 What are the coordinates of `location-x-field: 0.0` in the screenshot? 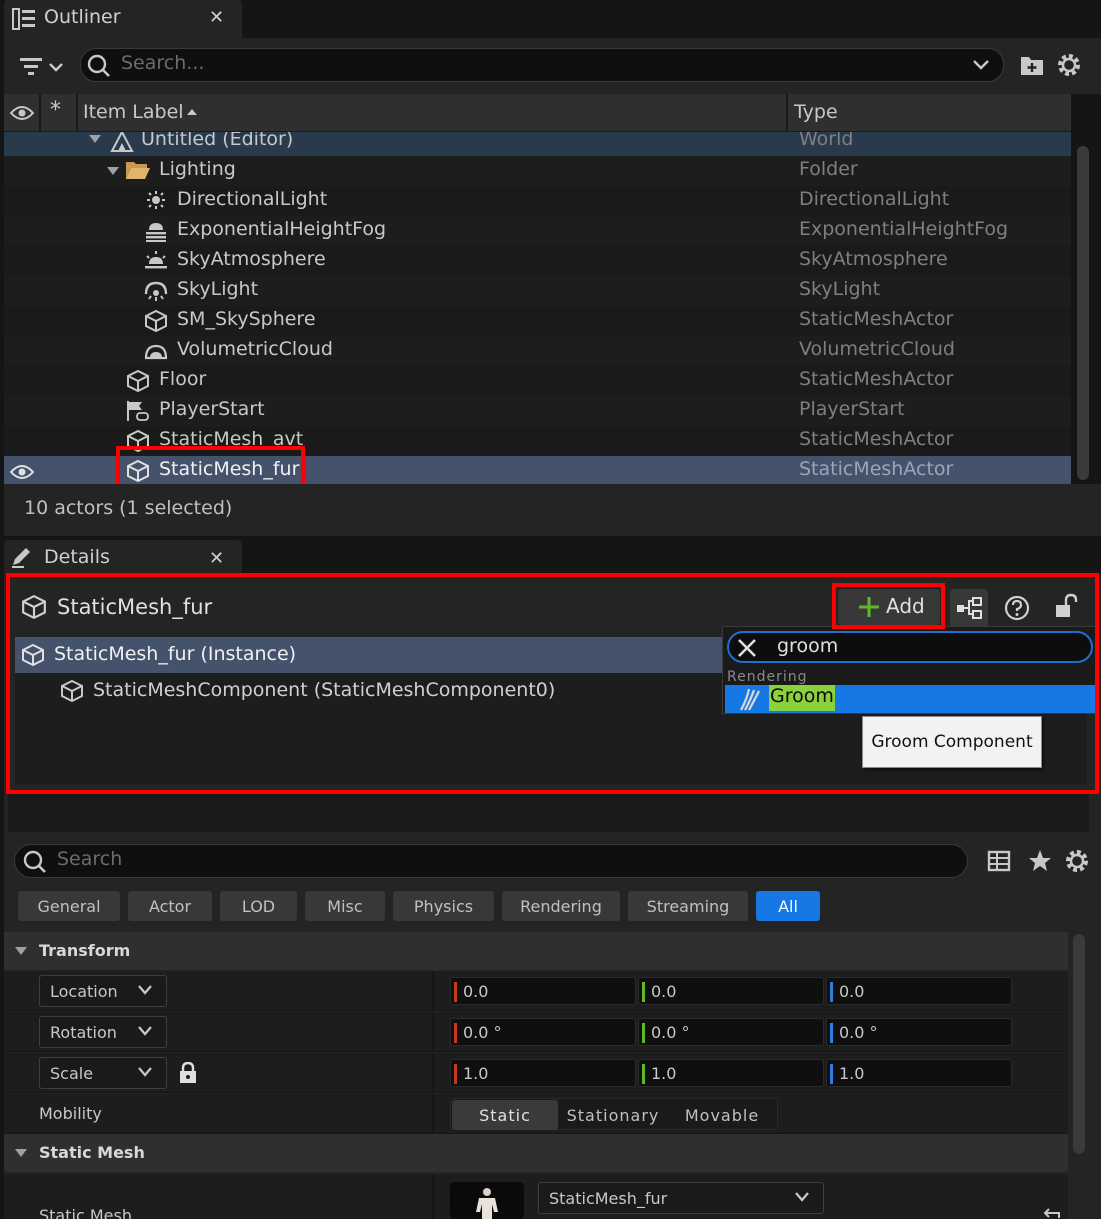 It's located at (543, 991).